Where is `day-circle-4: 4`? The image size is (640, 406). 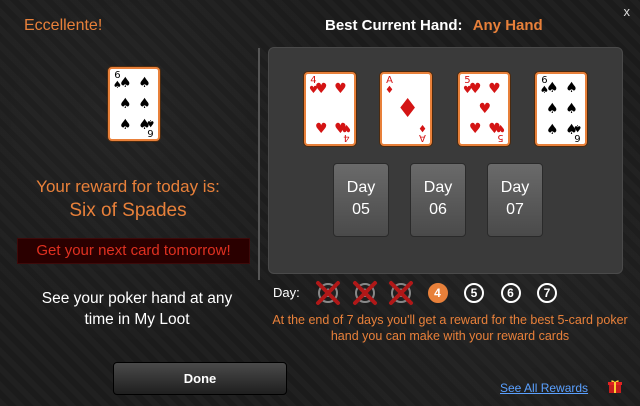 day-circle-4: 4 is located at coordinates (437, 293).